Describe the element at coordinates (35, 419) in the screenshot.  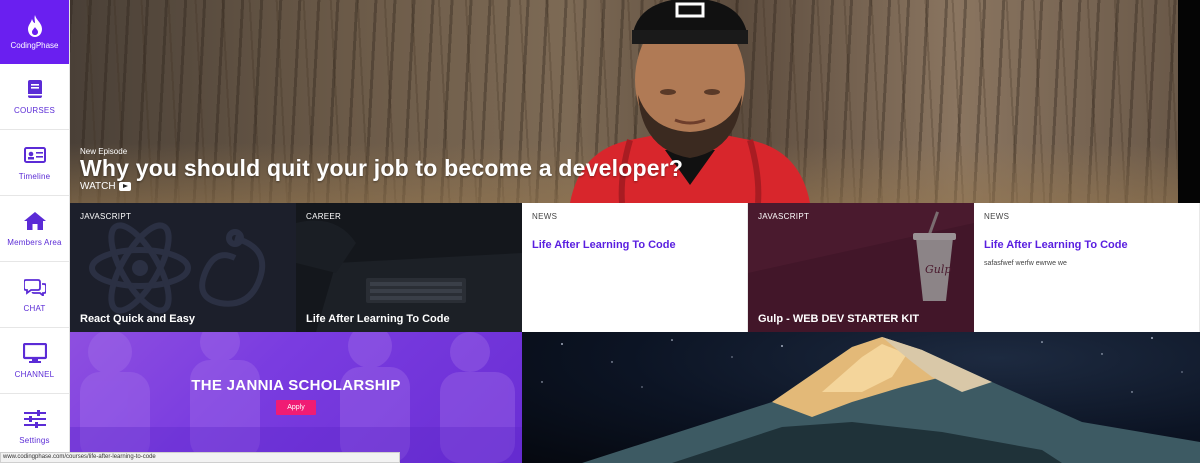
I see `sliders-icon` at that location.